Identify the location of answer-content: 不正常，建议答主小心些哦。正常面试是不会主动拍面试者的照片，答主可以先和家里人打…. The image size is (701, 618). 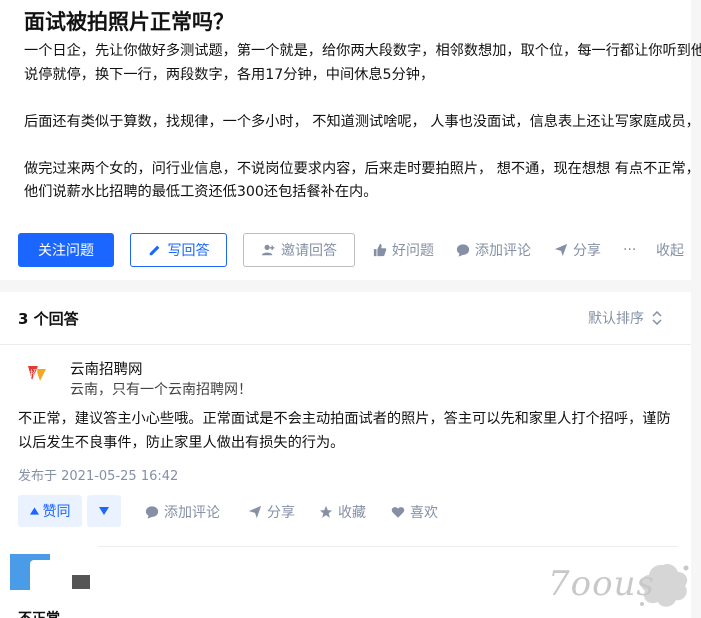
(344, 431).